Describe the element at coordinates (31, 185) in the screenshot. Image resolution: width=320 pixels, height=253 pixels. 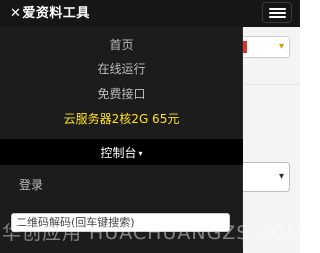
I see `login-link: 登录` at that location.